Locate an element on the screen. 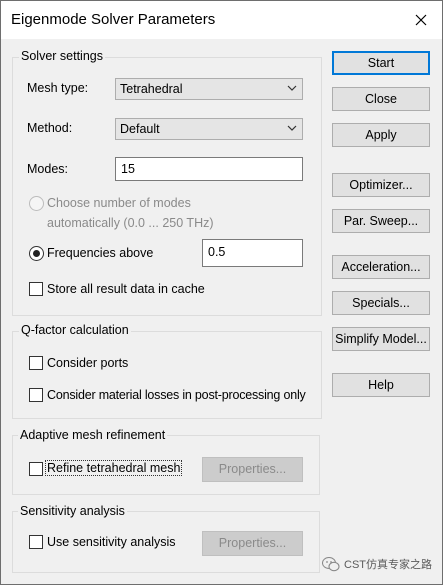 The image size is (443, 585). modes-label: Modes: is located at coordinates (47, 169).